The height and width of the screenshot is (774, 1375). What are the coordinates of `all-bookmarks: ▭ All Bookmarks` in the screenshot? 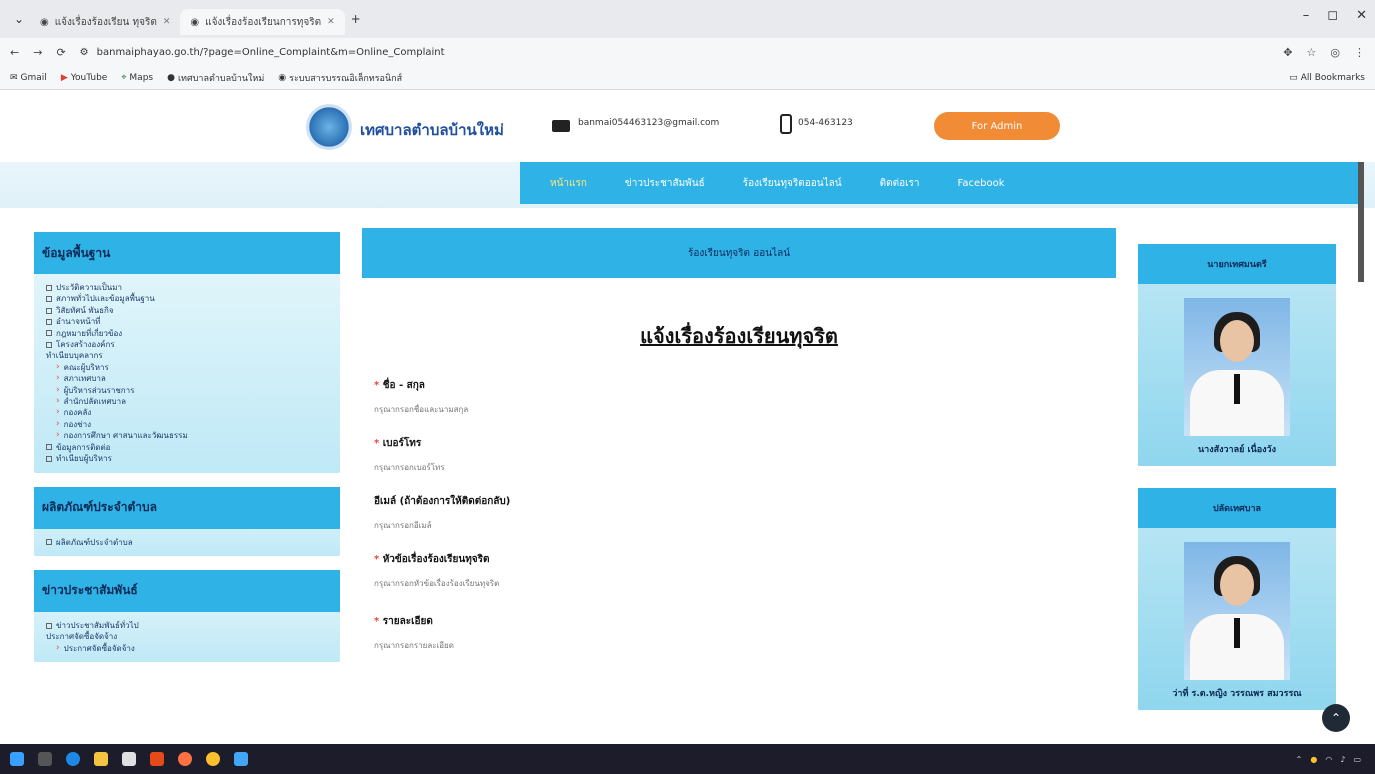 It's located at (1327, 78).